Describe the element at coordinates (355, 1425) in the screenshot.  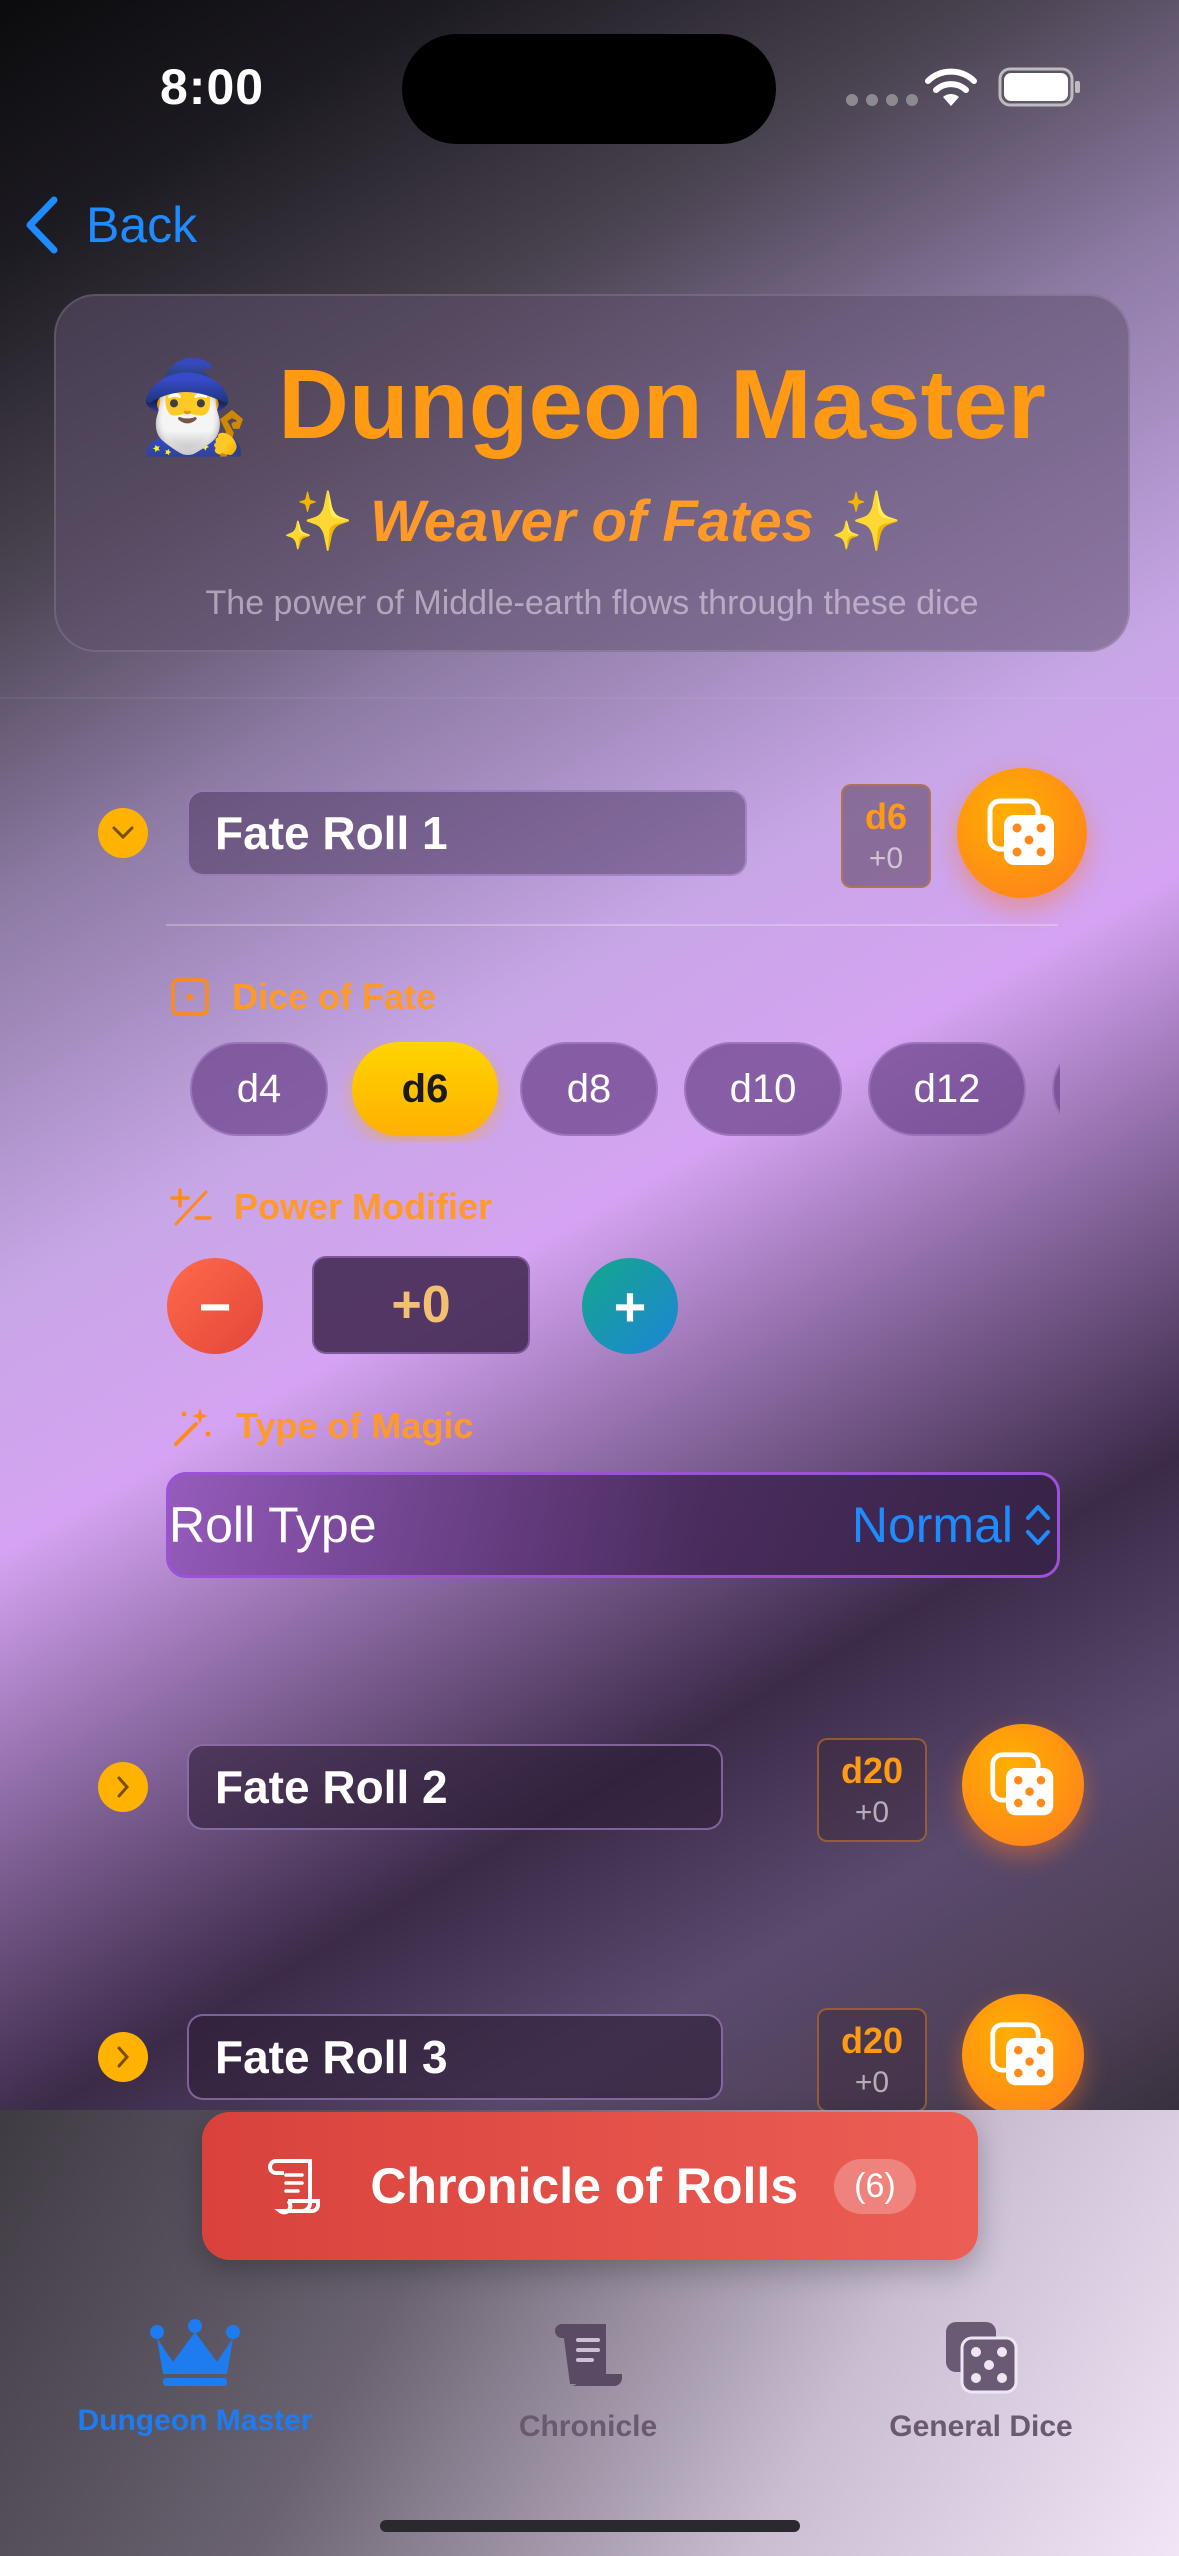
I see `type-of-magic-text: Type of Magic` at that location.